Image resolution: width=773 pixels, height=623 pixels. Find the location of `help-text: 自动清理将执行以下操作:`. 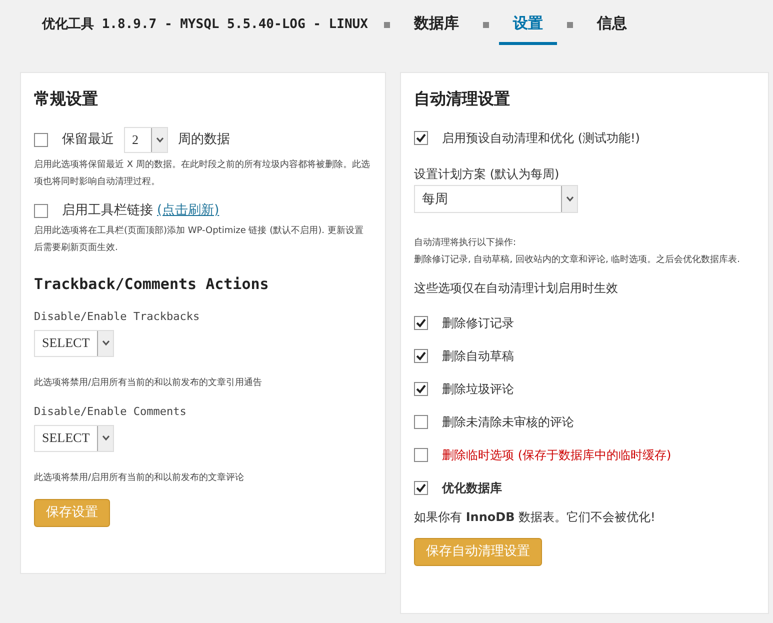

help-text: 自动清理将执行以下操作: is located at coordinates (466, 243).